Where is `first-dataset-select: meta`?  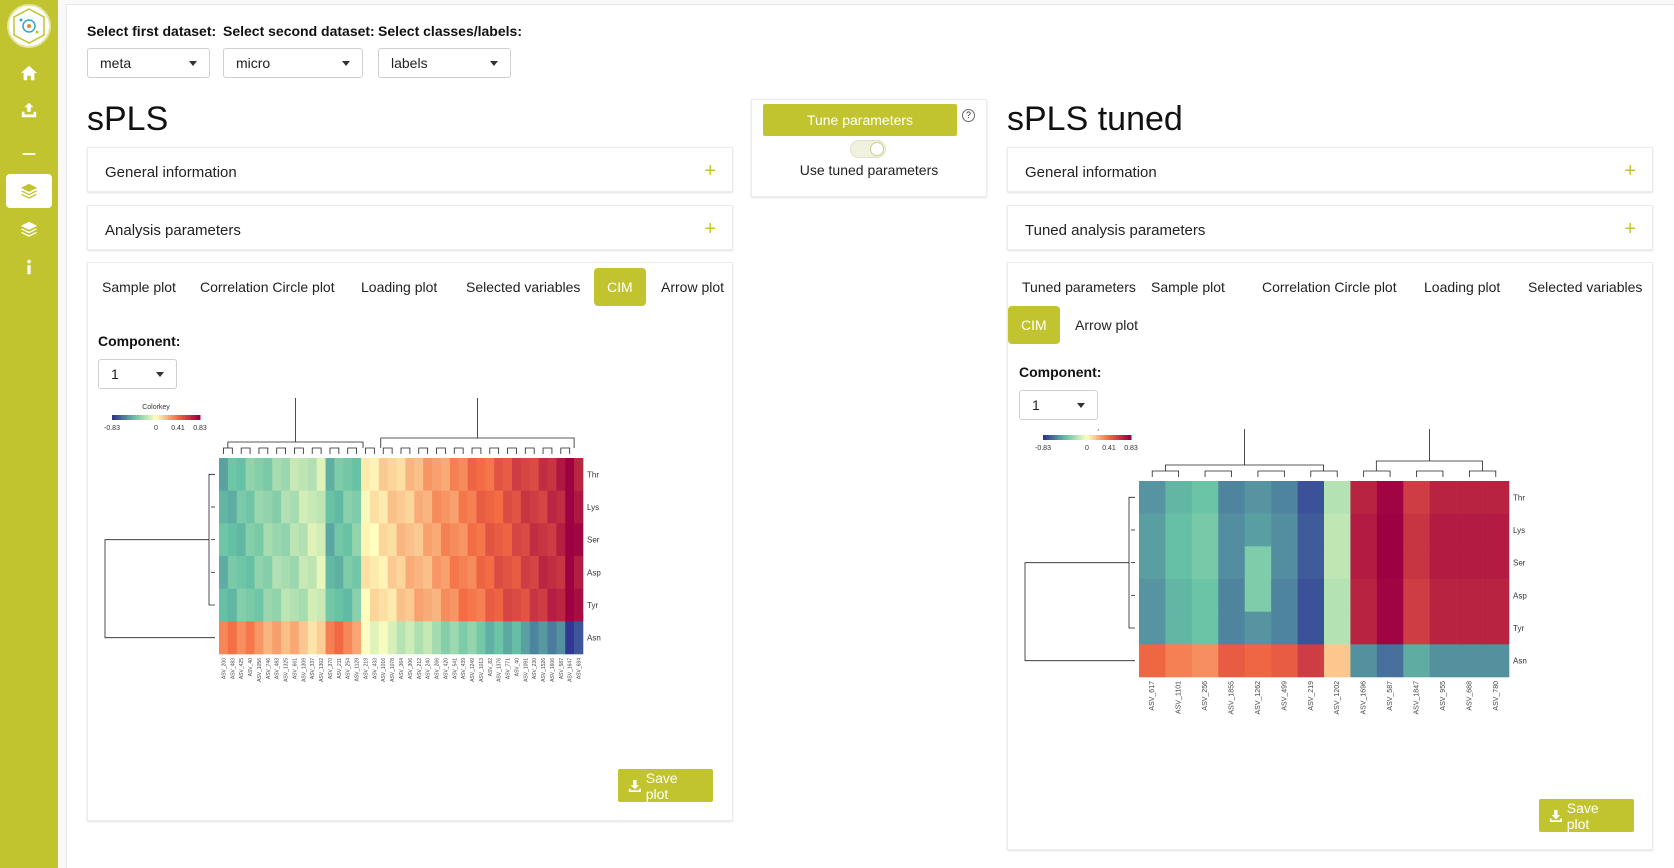 first-dataset-select: meta is located at coordinates (148, 63).